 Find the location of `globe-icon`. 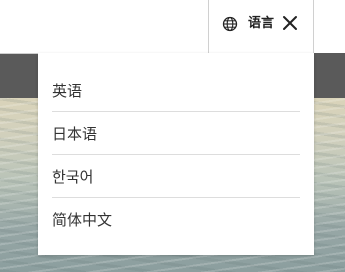

globe-icon is located at coordinates (230, 24).